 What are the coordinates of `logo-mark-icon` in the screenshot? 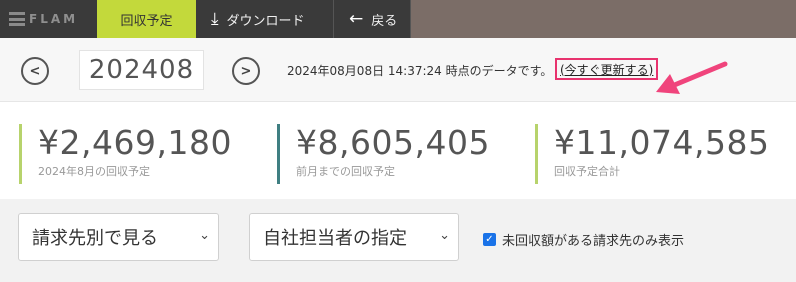 It's located at (17, 19).